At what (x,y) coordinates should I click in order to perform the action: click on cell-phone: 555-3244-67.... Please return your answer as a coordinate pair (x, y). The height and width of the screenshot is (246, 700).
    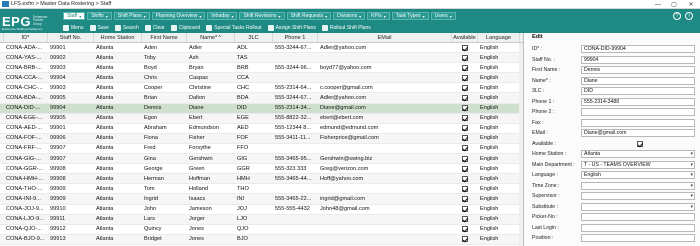
    Looking at the image, I should click on (295, 47).